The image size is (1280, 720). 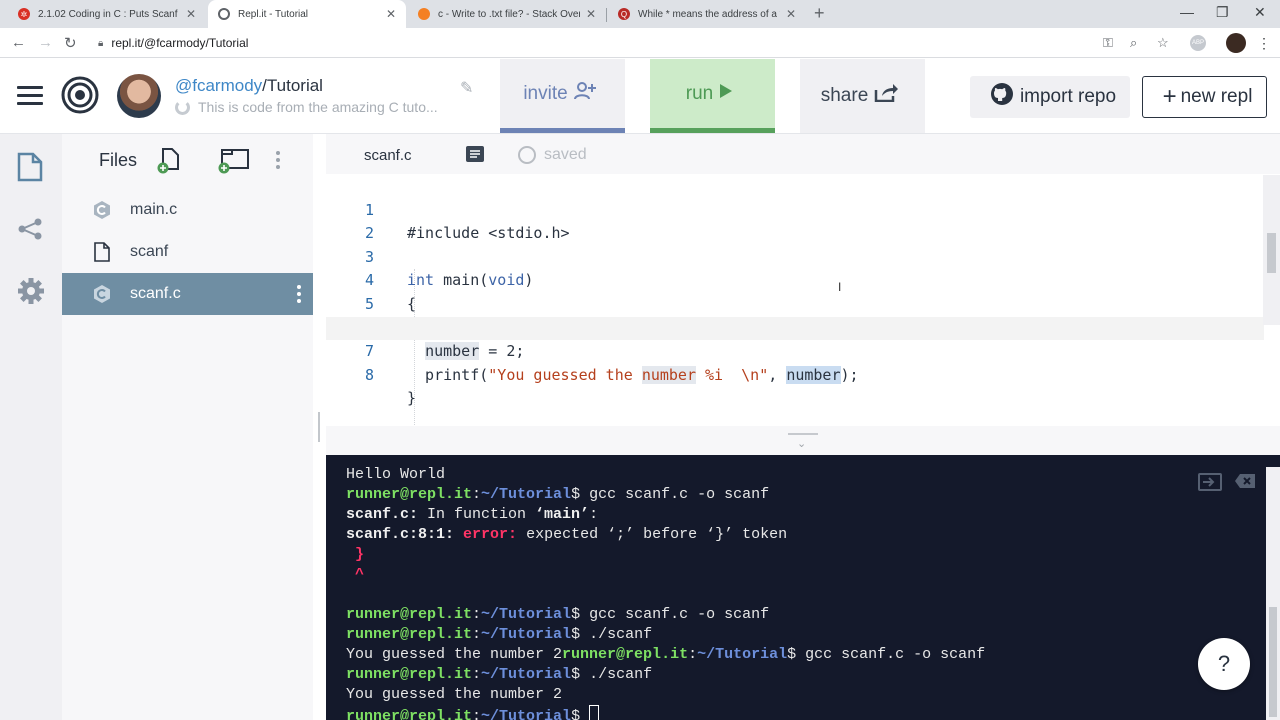 I want to click on code-line: 3 int main(void), so click(x=795, y=256).